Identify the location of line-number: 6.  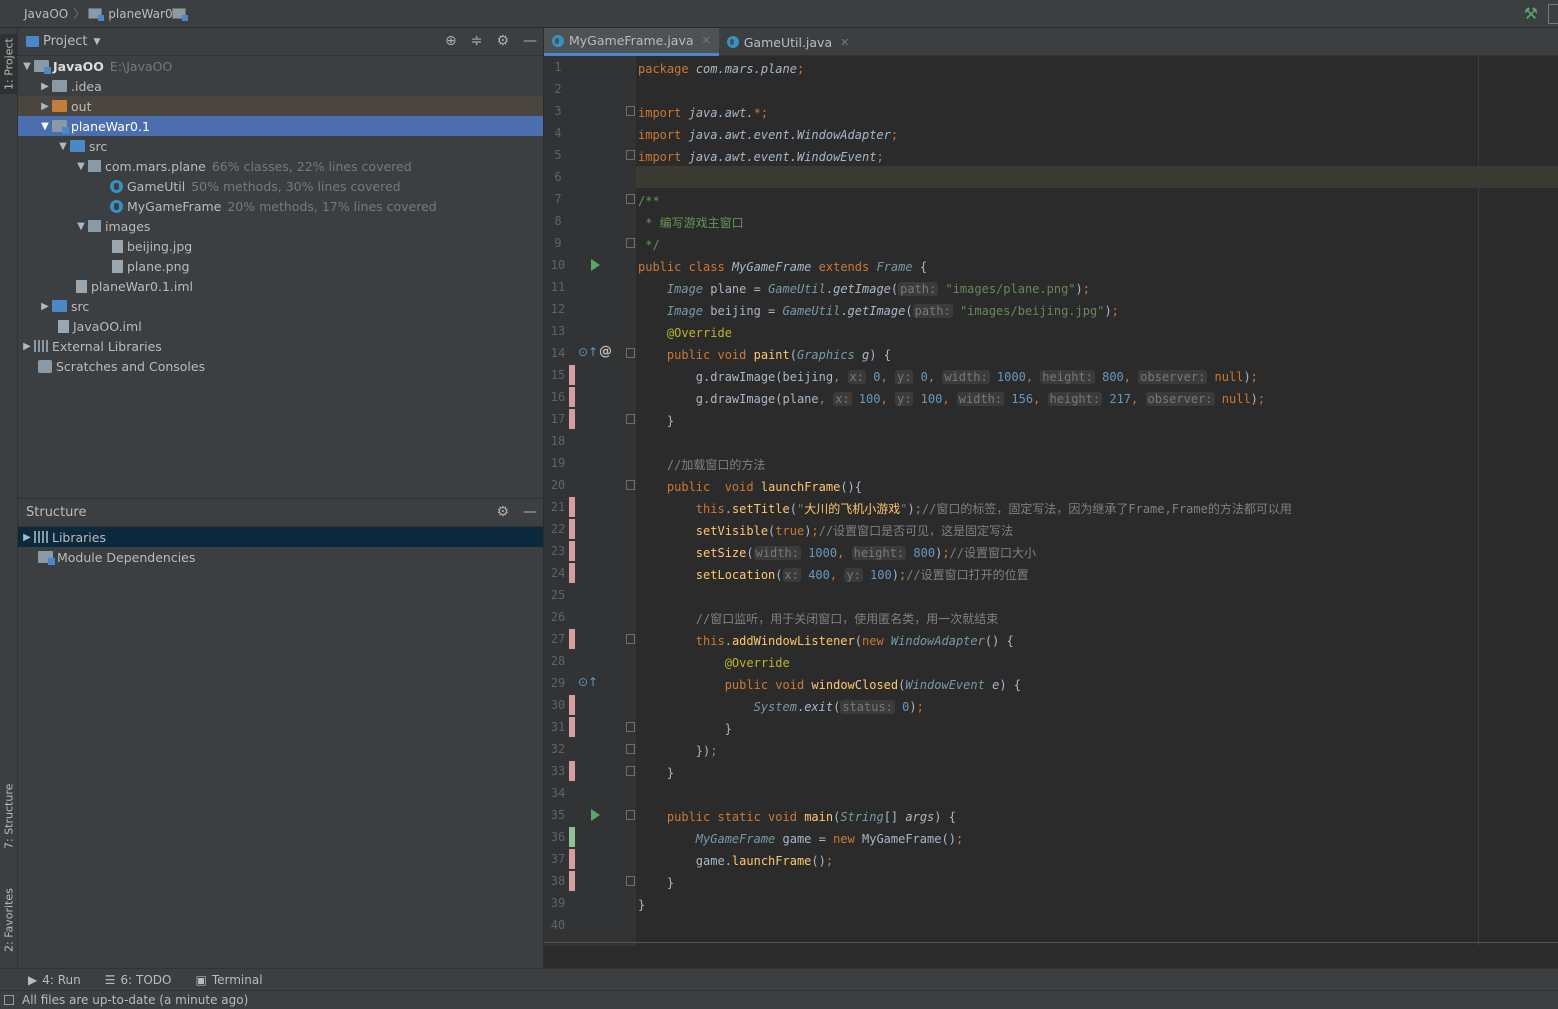
(558, 177).